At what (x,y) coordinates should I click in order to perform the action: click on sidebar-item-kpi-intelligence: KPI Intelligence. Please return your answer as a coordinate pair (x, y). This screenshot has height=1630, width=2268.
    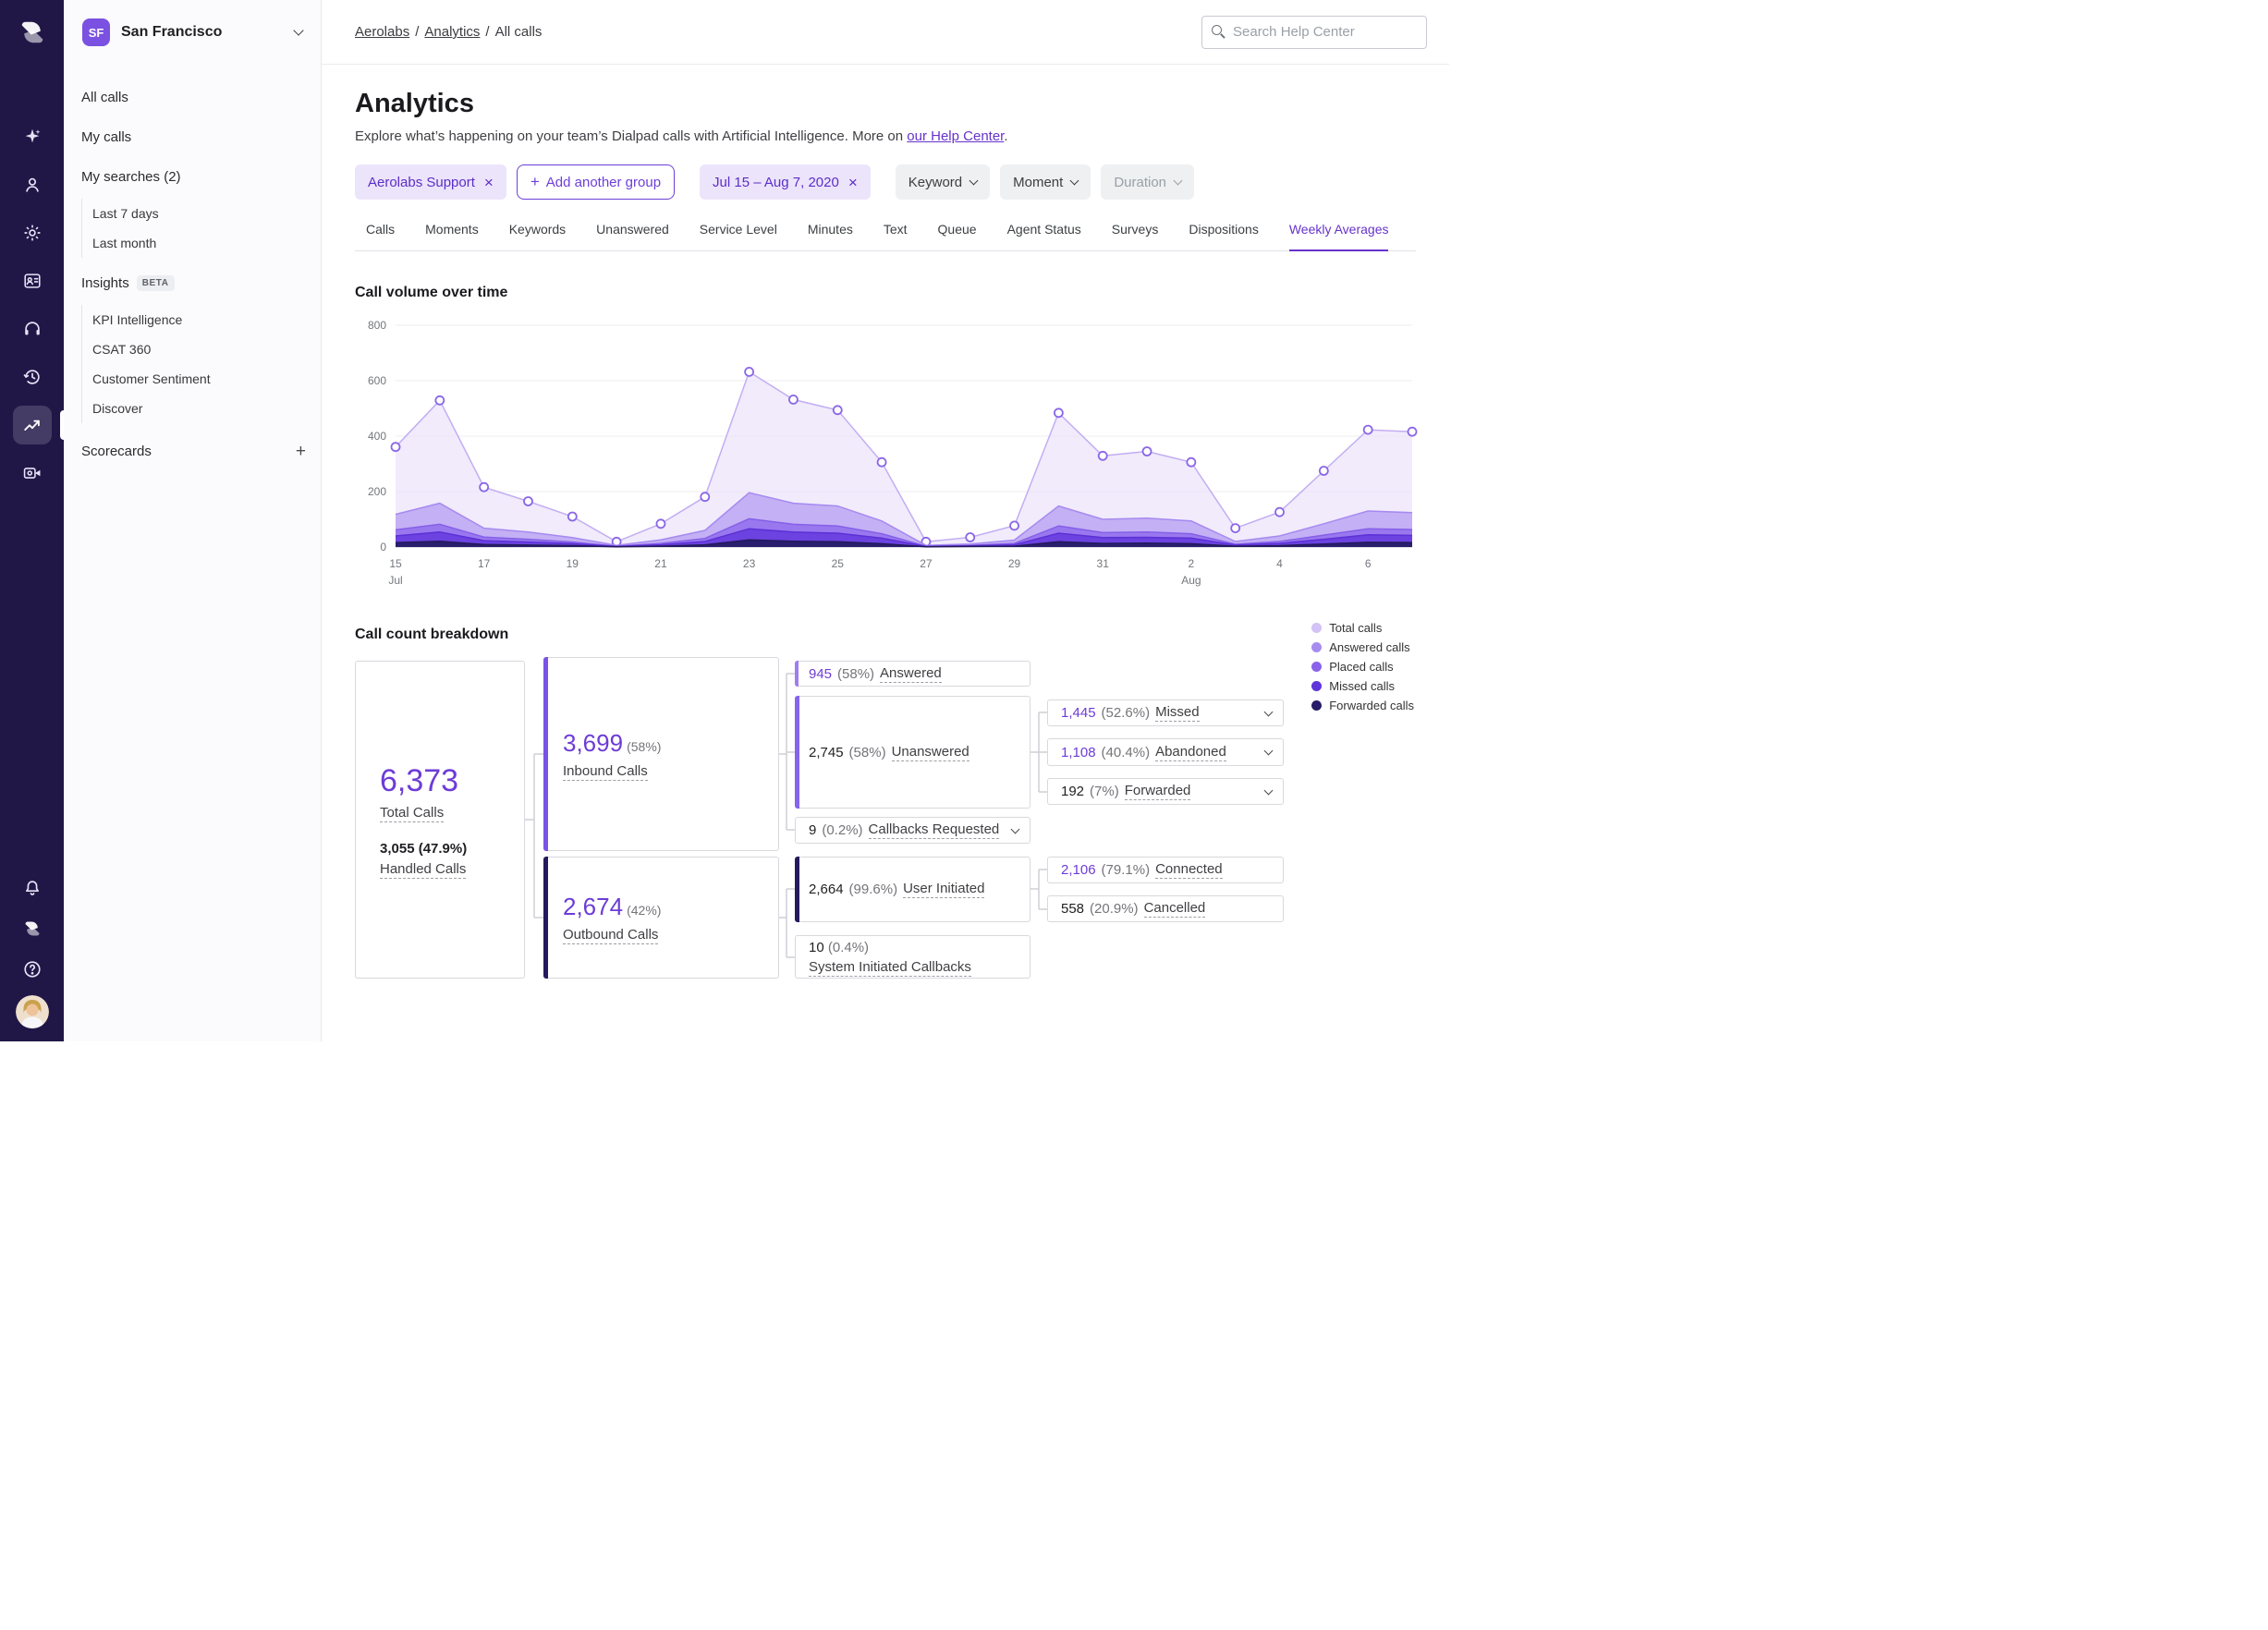
    Looking at the image, I should click on (199, 320).